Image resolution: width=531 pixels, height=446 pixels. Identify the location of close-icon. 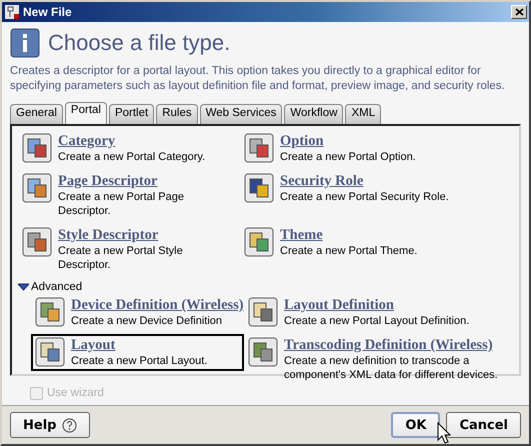
(519, 12).